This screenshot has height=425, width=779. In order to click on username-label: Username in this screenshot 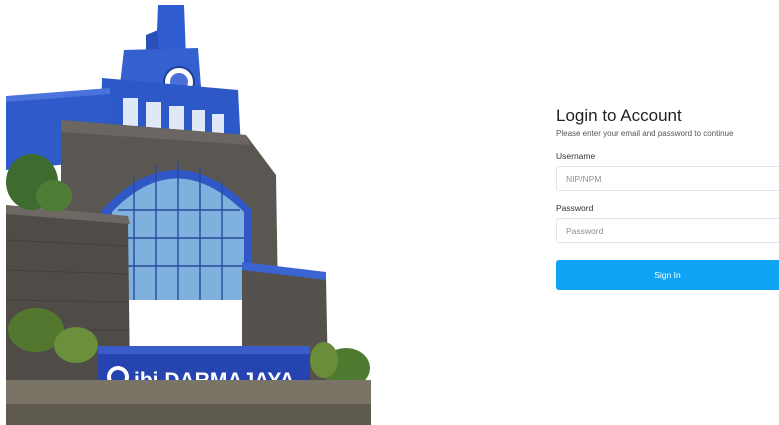, I will do `click(576, 156)`.